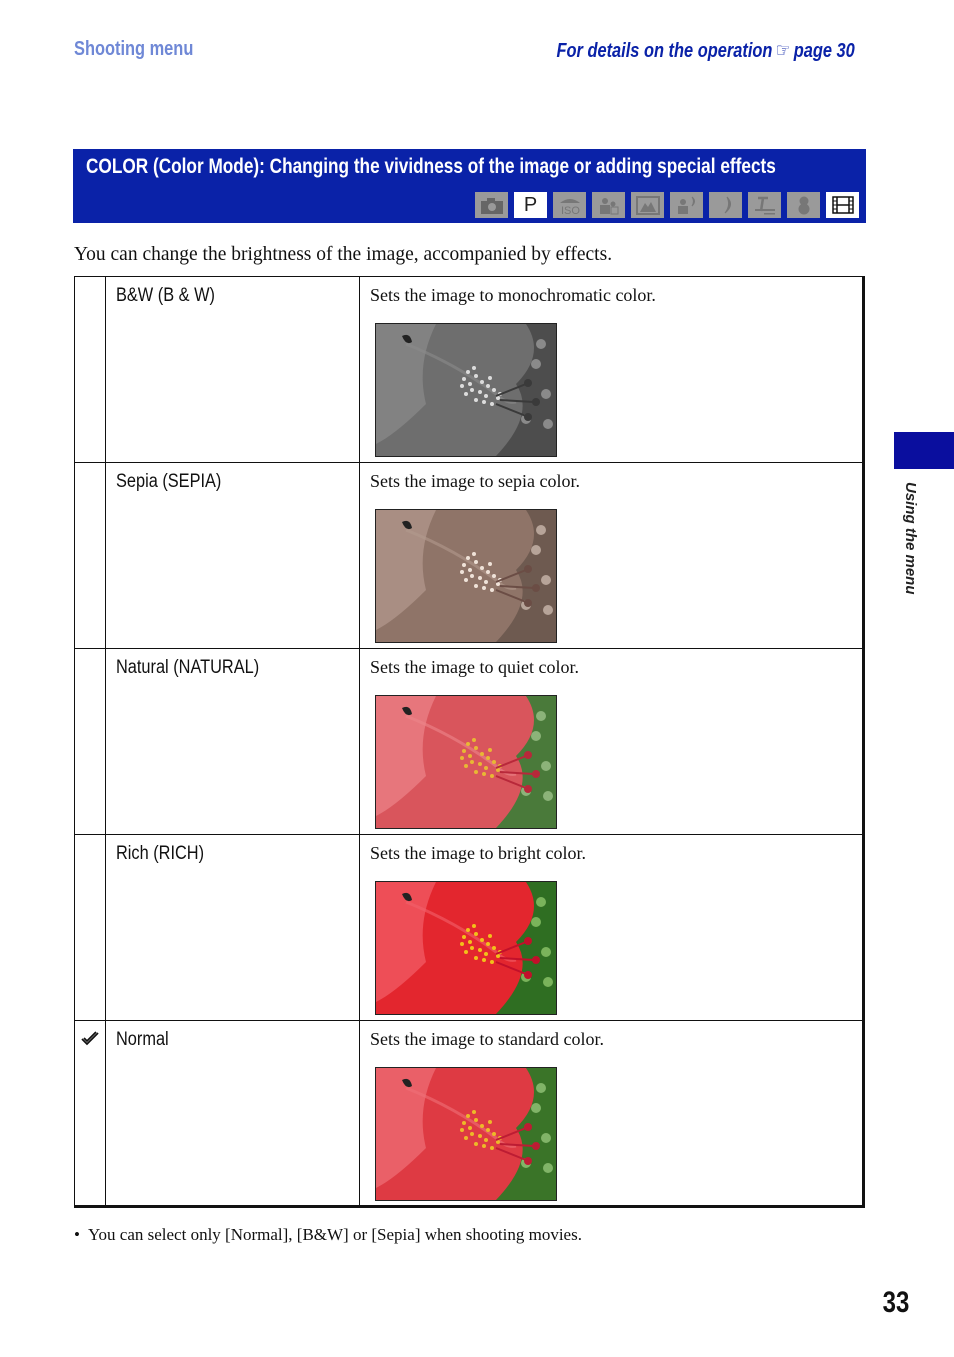 The width and height of the screenshot is (954, 1357). Describe the element at coordinates (466, 762) in the screenshot. I see `sample-photo-natural` at that location.